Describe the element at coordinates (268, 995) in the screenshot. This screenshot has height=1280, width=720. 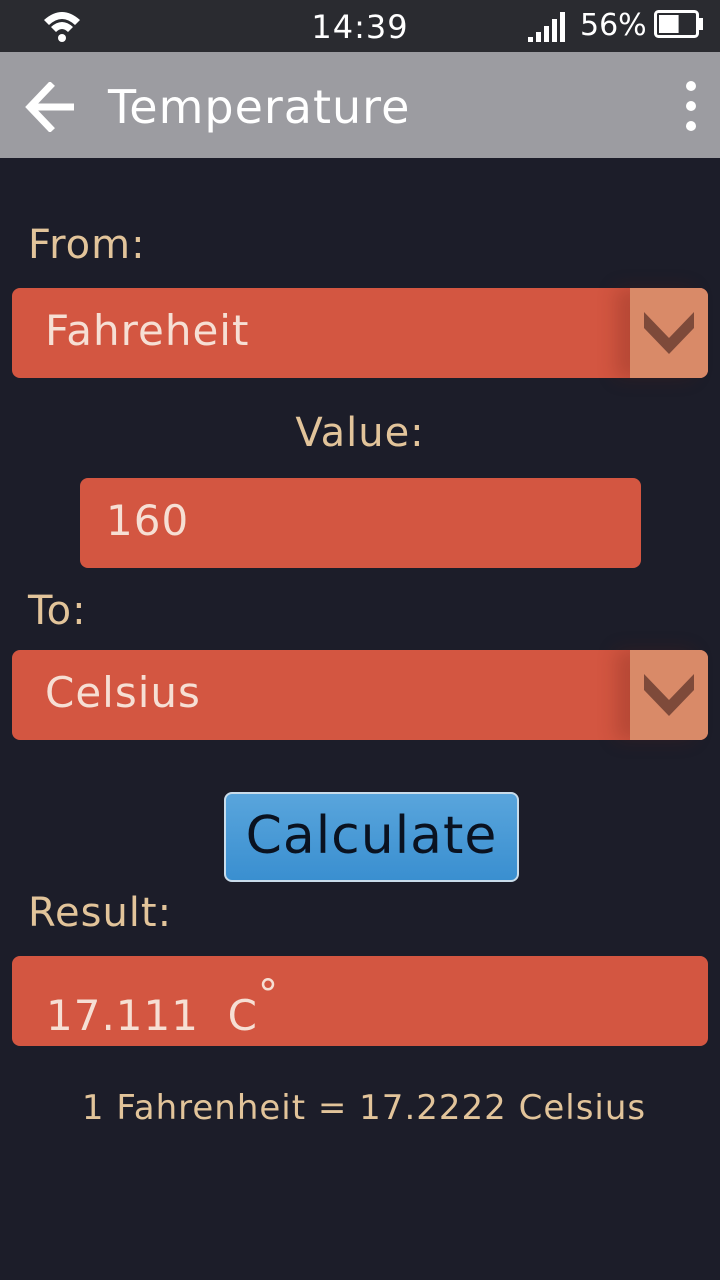
I see `degree-mark: °` at that location.